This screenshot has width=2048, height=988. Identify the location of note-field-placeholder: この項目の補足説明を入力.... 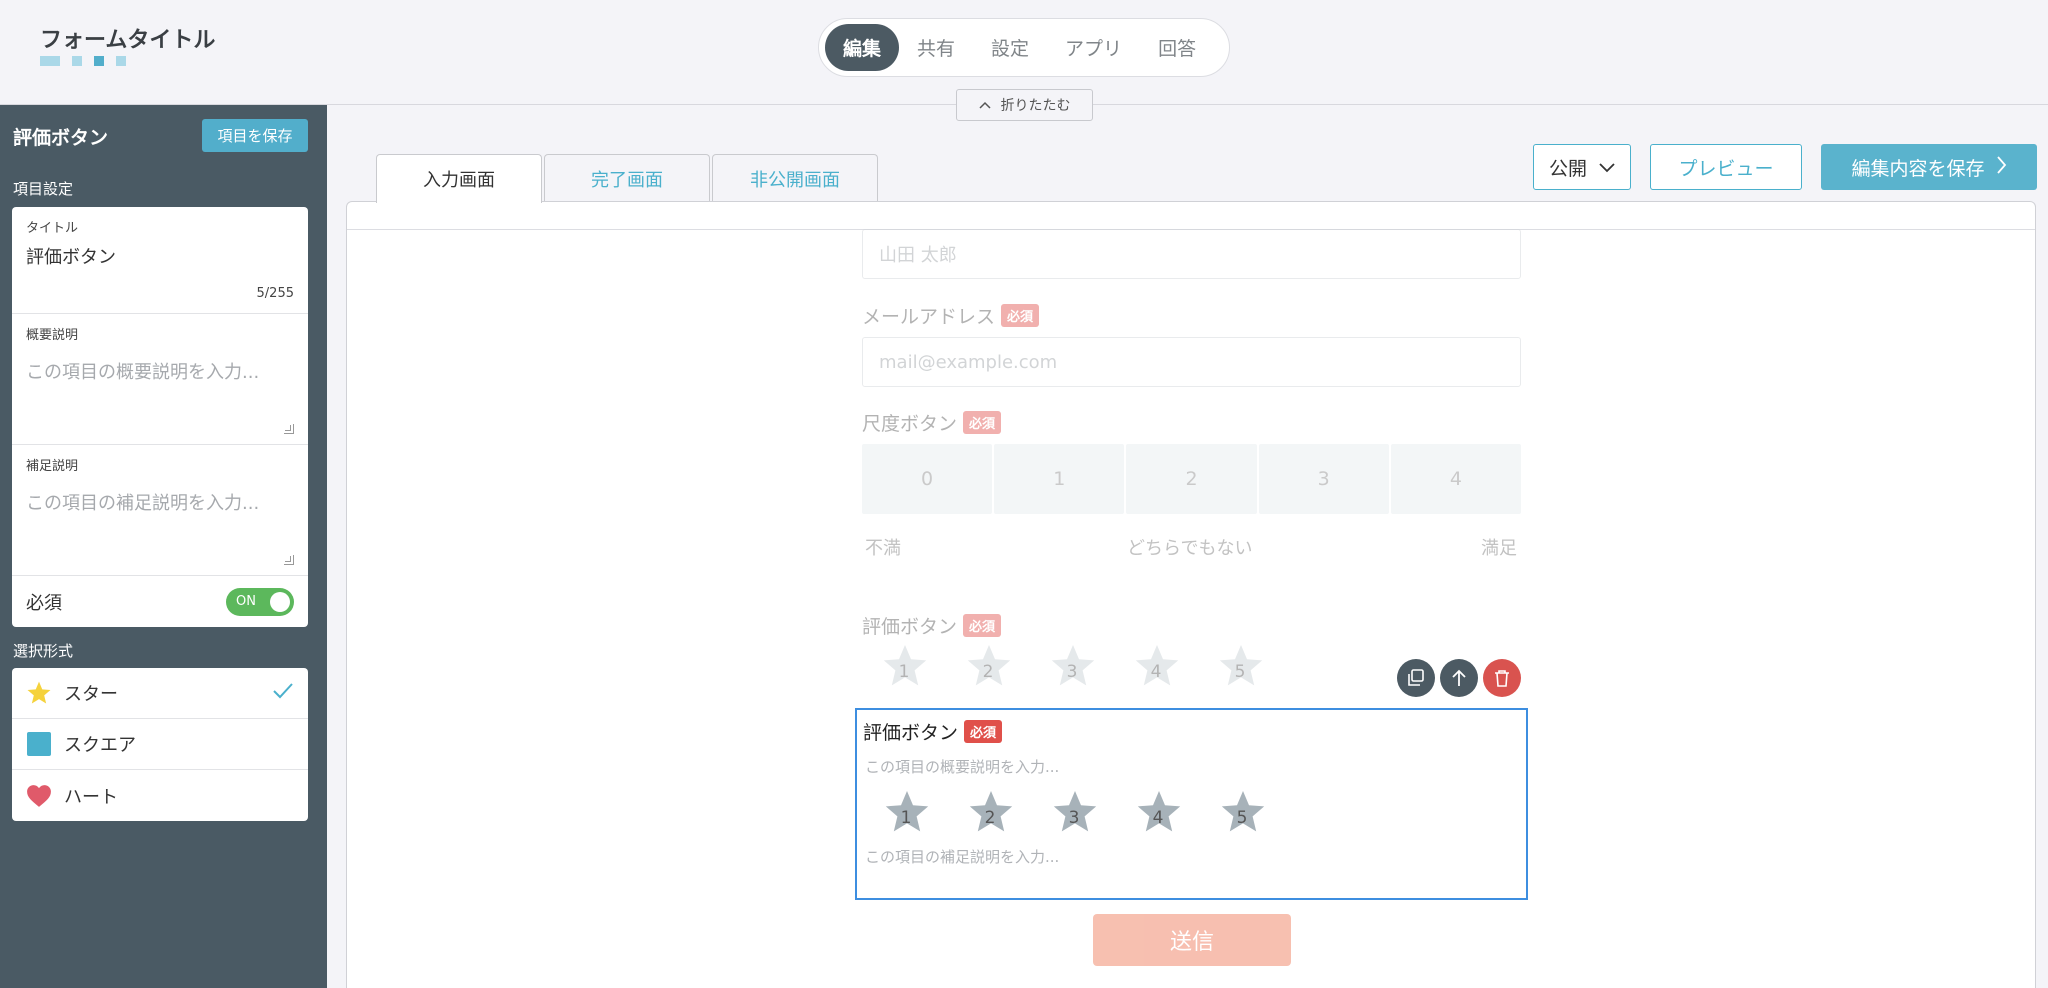
(142, 502).